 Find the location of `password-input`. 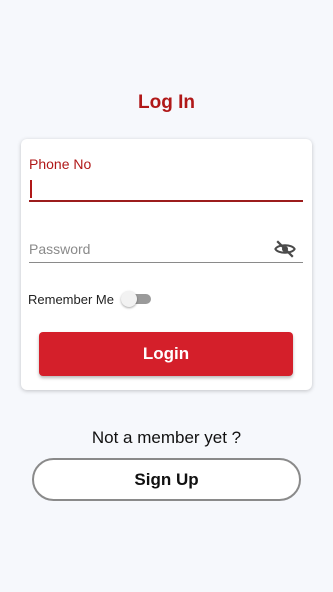

password-input is located at coordinates (166, 249).